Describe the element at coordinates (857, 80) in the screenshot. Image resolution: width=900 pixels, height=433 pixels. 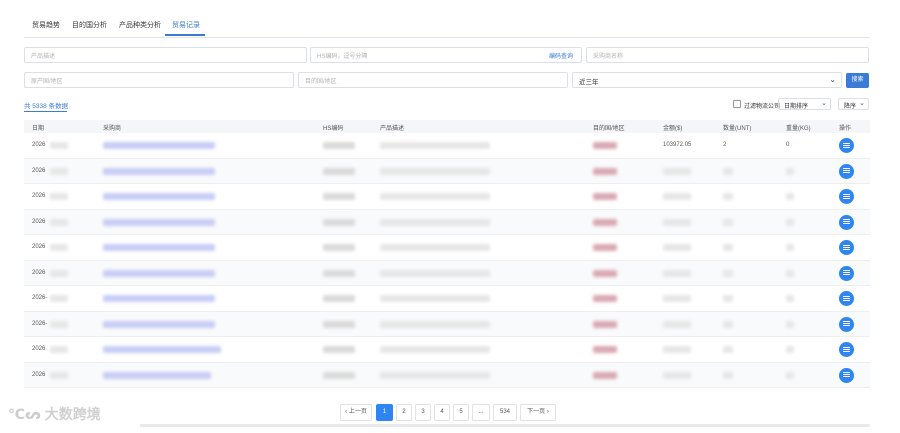
I see `search-button: 搜索` at that location.